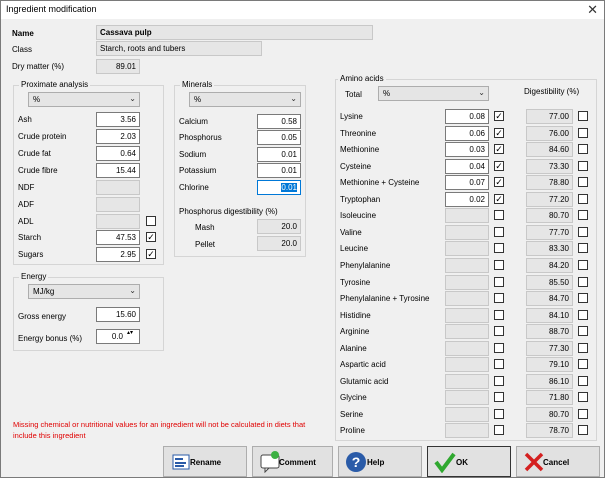 The width and height of the screenshot is (605, 478). What do you see at coordinates (279, 226) in the screenshot?
I see `mash-field: 20.0` at bounding box center [279, 226].